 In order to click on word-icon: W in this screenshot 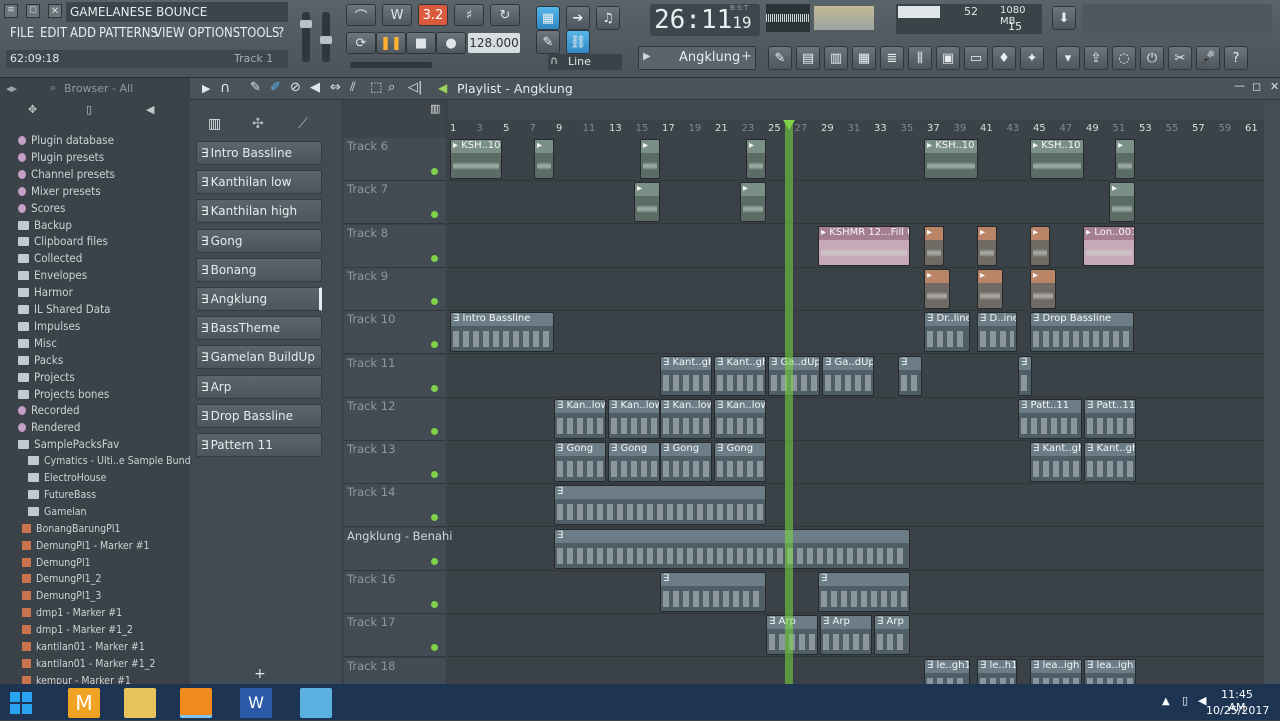, I will do `click(256, 703)`.